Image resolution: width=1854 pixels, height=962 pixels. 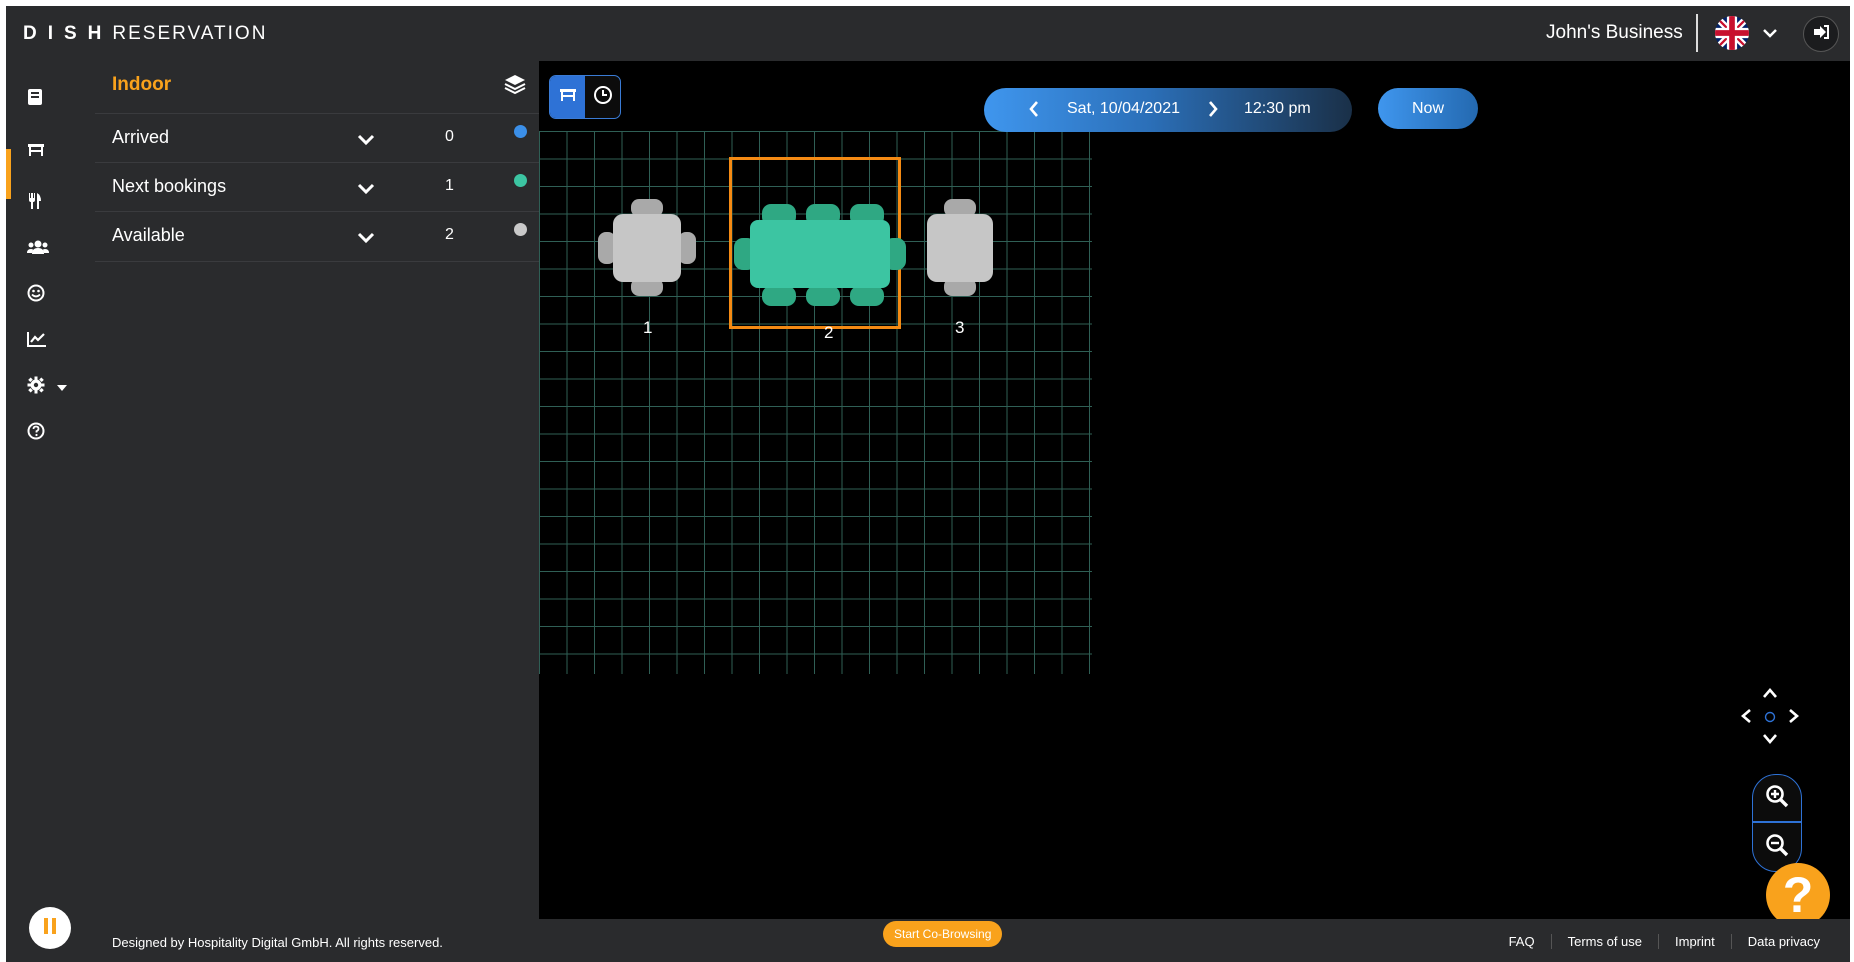 I want to click on status-count: 1, so click(x=449, y=185).